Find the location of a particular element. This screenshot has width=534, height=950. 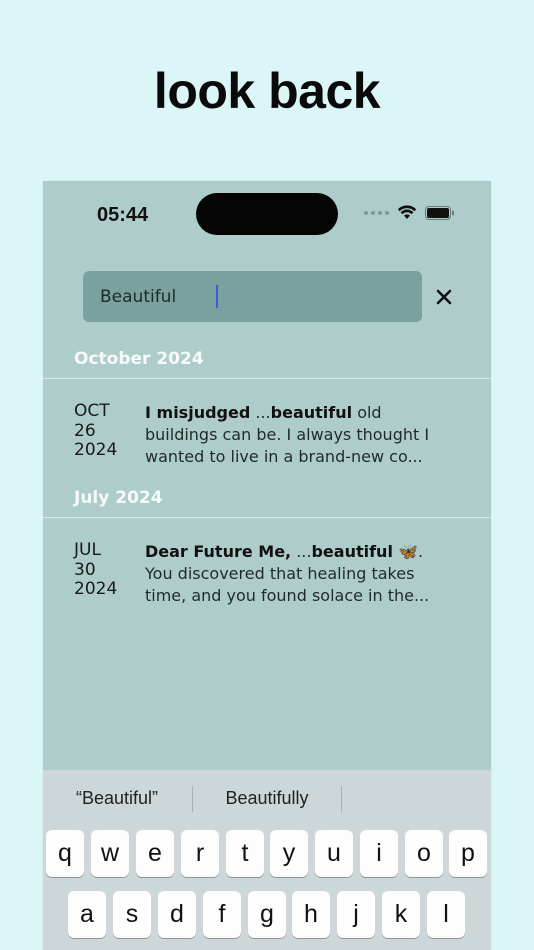

key-e: e is located at coordinates (155, 853).